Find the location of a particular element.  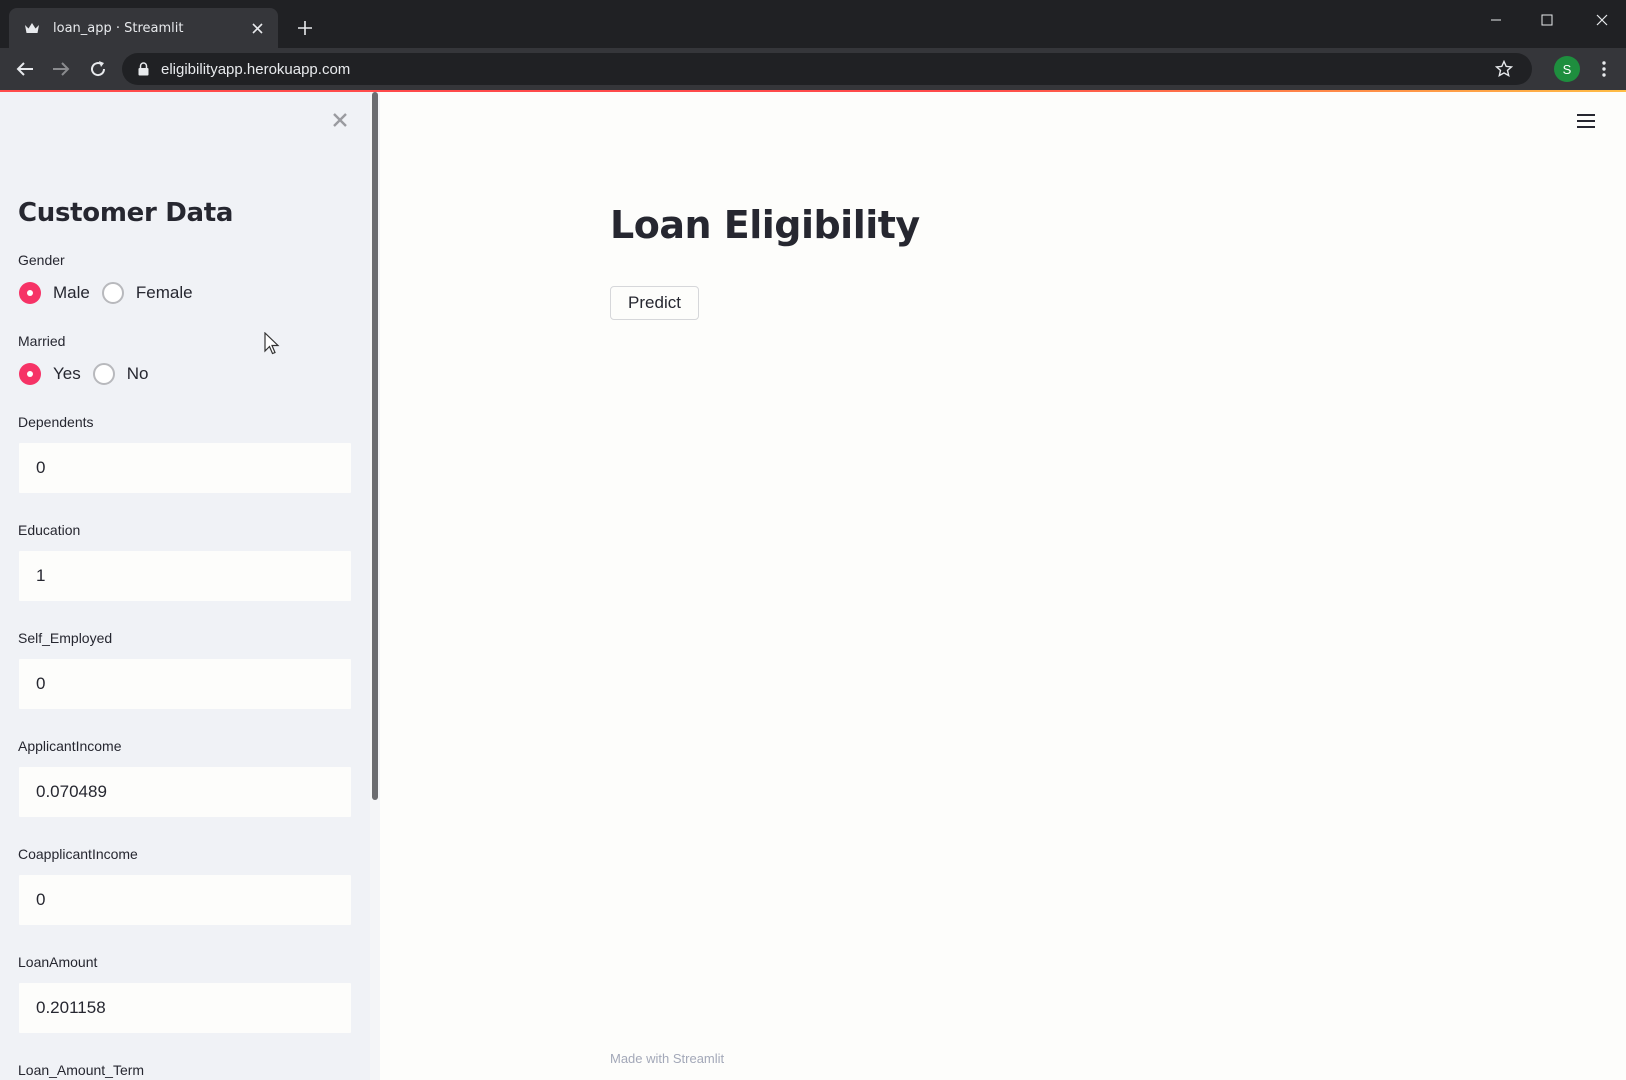

lock-icon is located at coordinates (143, 69).